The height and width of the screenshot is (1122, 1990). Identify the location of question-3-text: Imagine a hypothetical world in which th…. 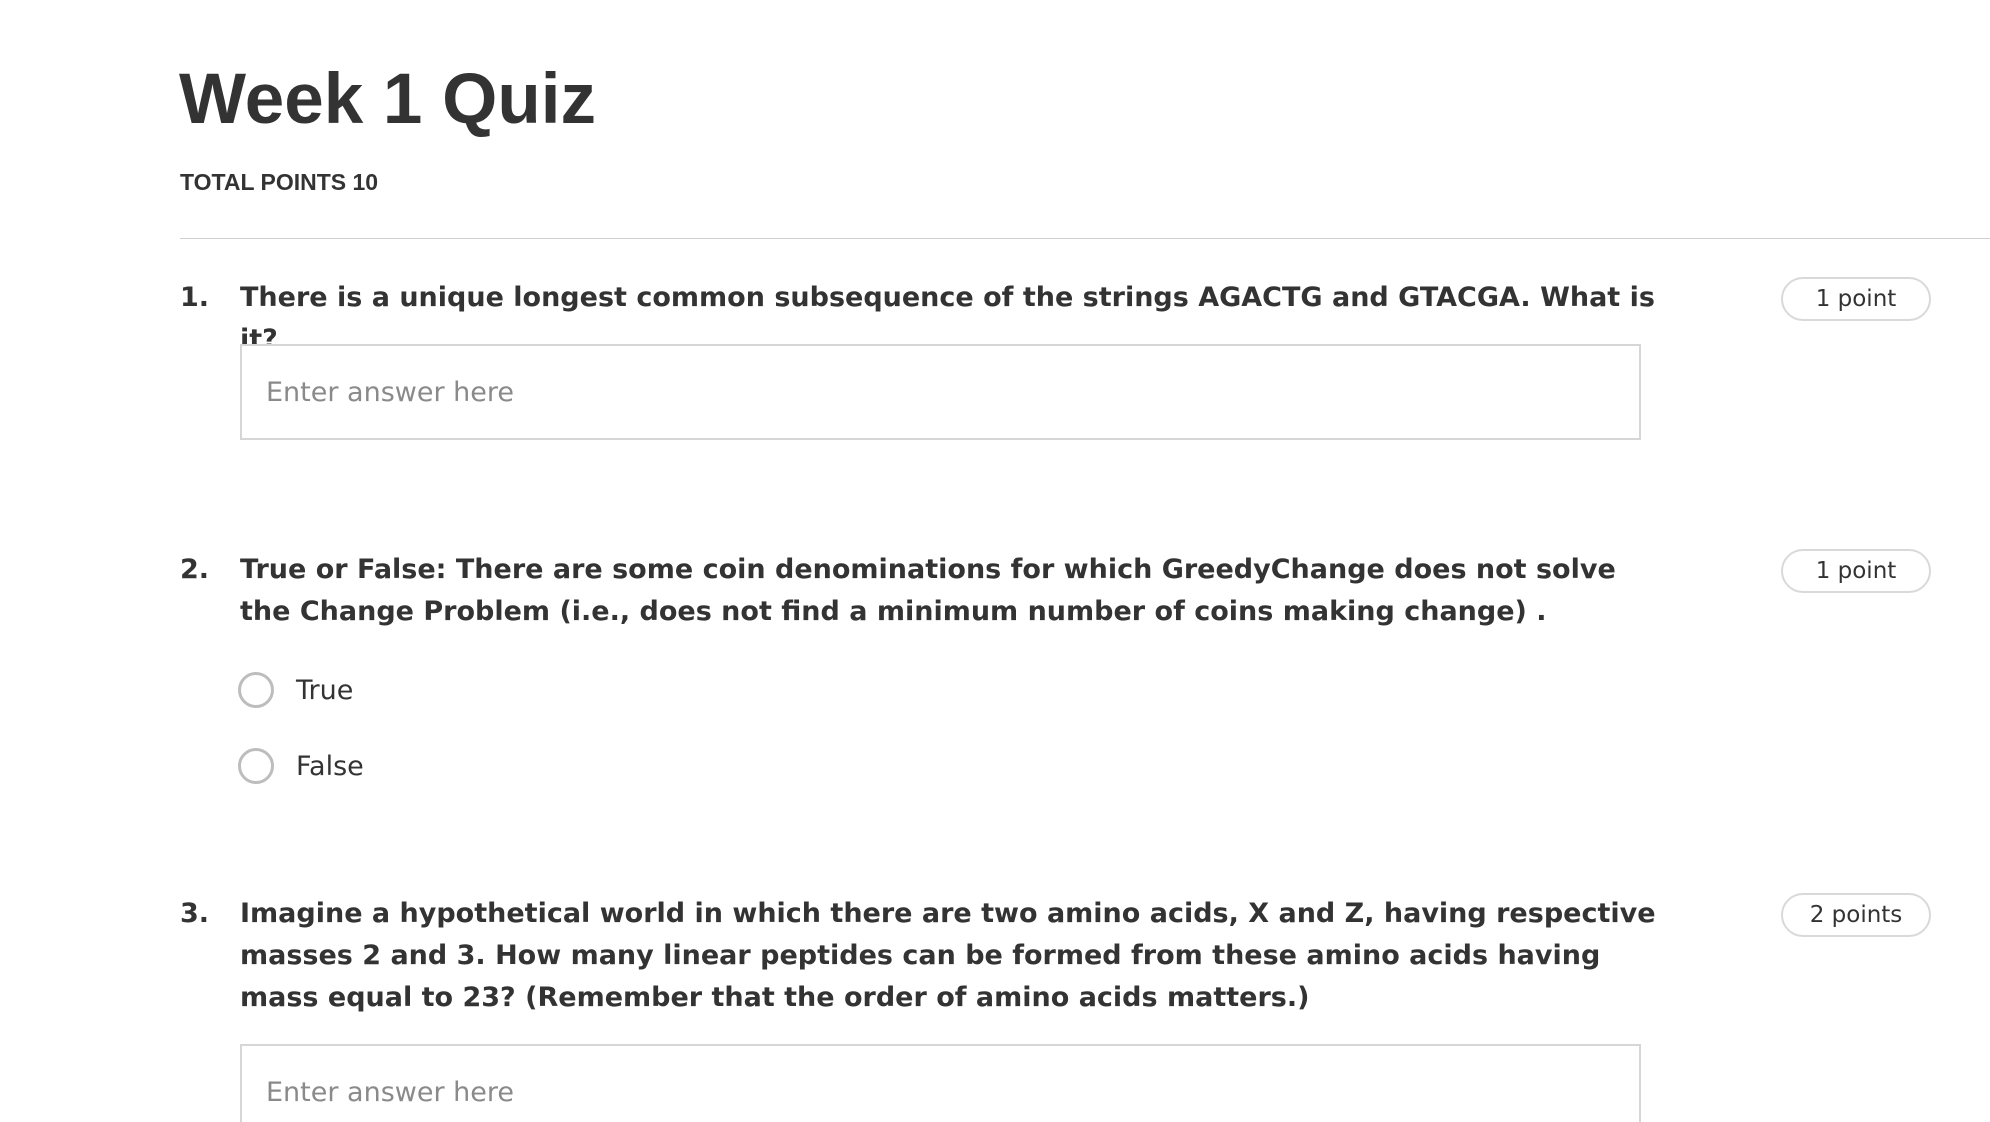
(948, 955).